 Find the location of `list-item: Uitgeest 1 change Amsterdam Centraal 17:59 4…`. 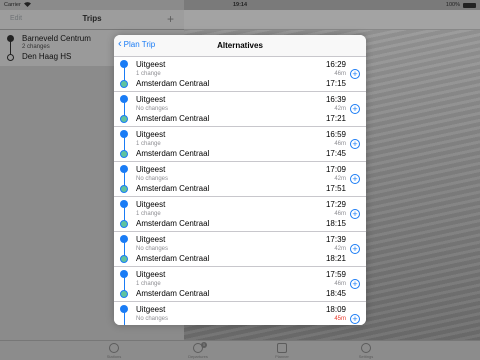

list-item: Uitgeest 1 change Amsterdam Centraal 17:59 4… is located at coordinates (240, 284).